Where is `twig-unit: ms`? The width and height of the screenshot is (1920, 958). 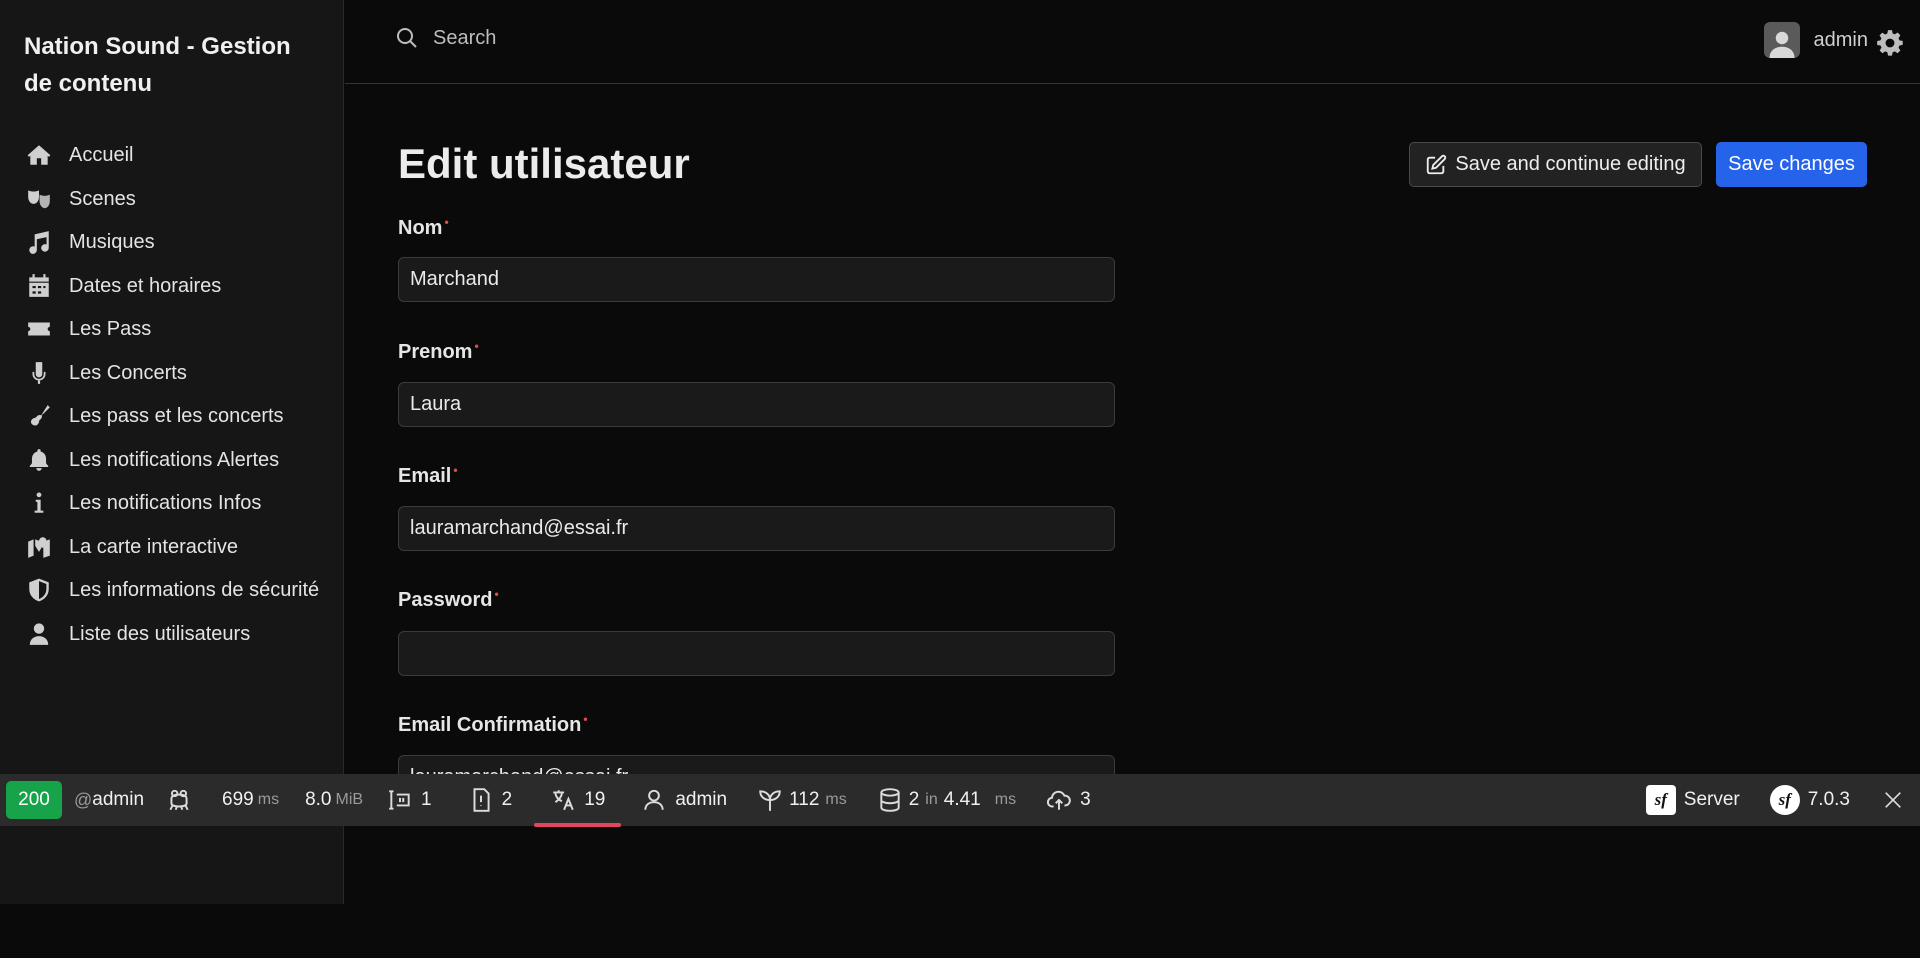 twig-unit: ms is located at coordinates (836, 799).